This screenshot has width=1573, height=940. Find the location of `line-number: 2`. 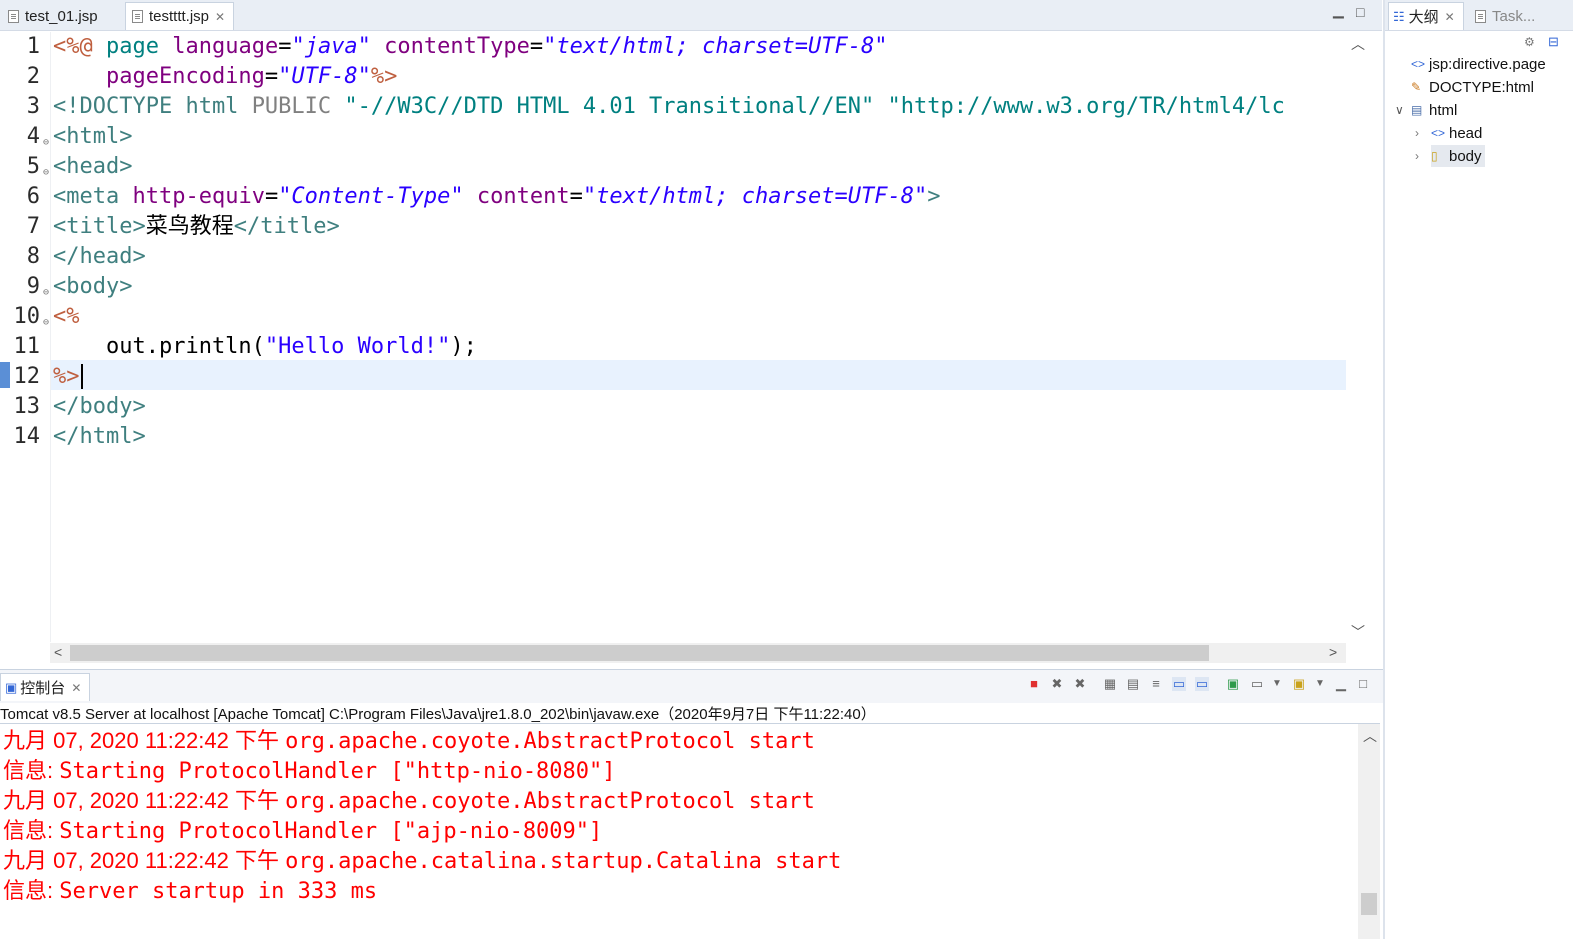

line-number: 2 is located at coordinates (33, 76).